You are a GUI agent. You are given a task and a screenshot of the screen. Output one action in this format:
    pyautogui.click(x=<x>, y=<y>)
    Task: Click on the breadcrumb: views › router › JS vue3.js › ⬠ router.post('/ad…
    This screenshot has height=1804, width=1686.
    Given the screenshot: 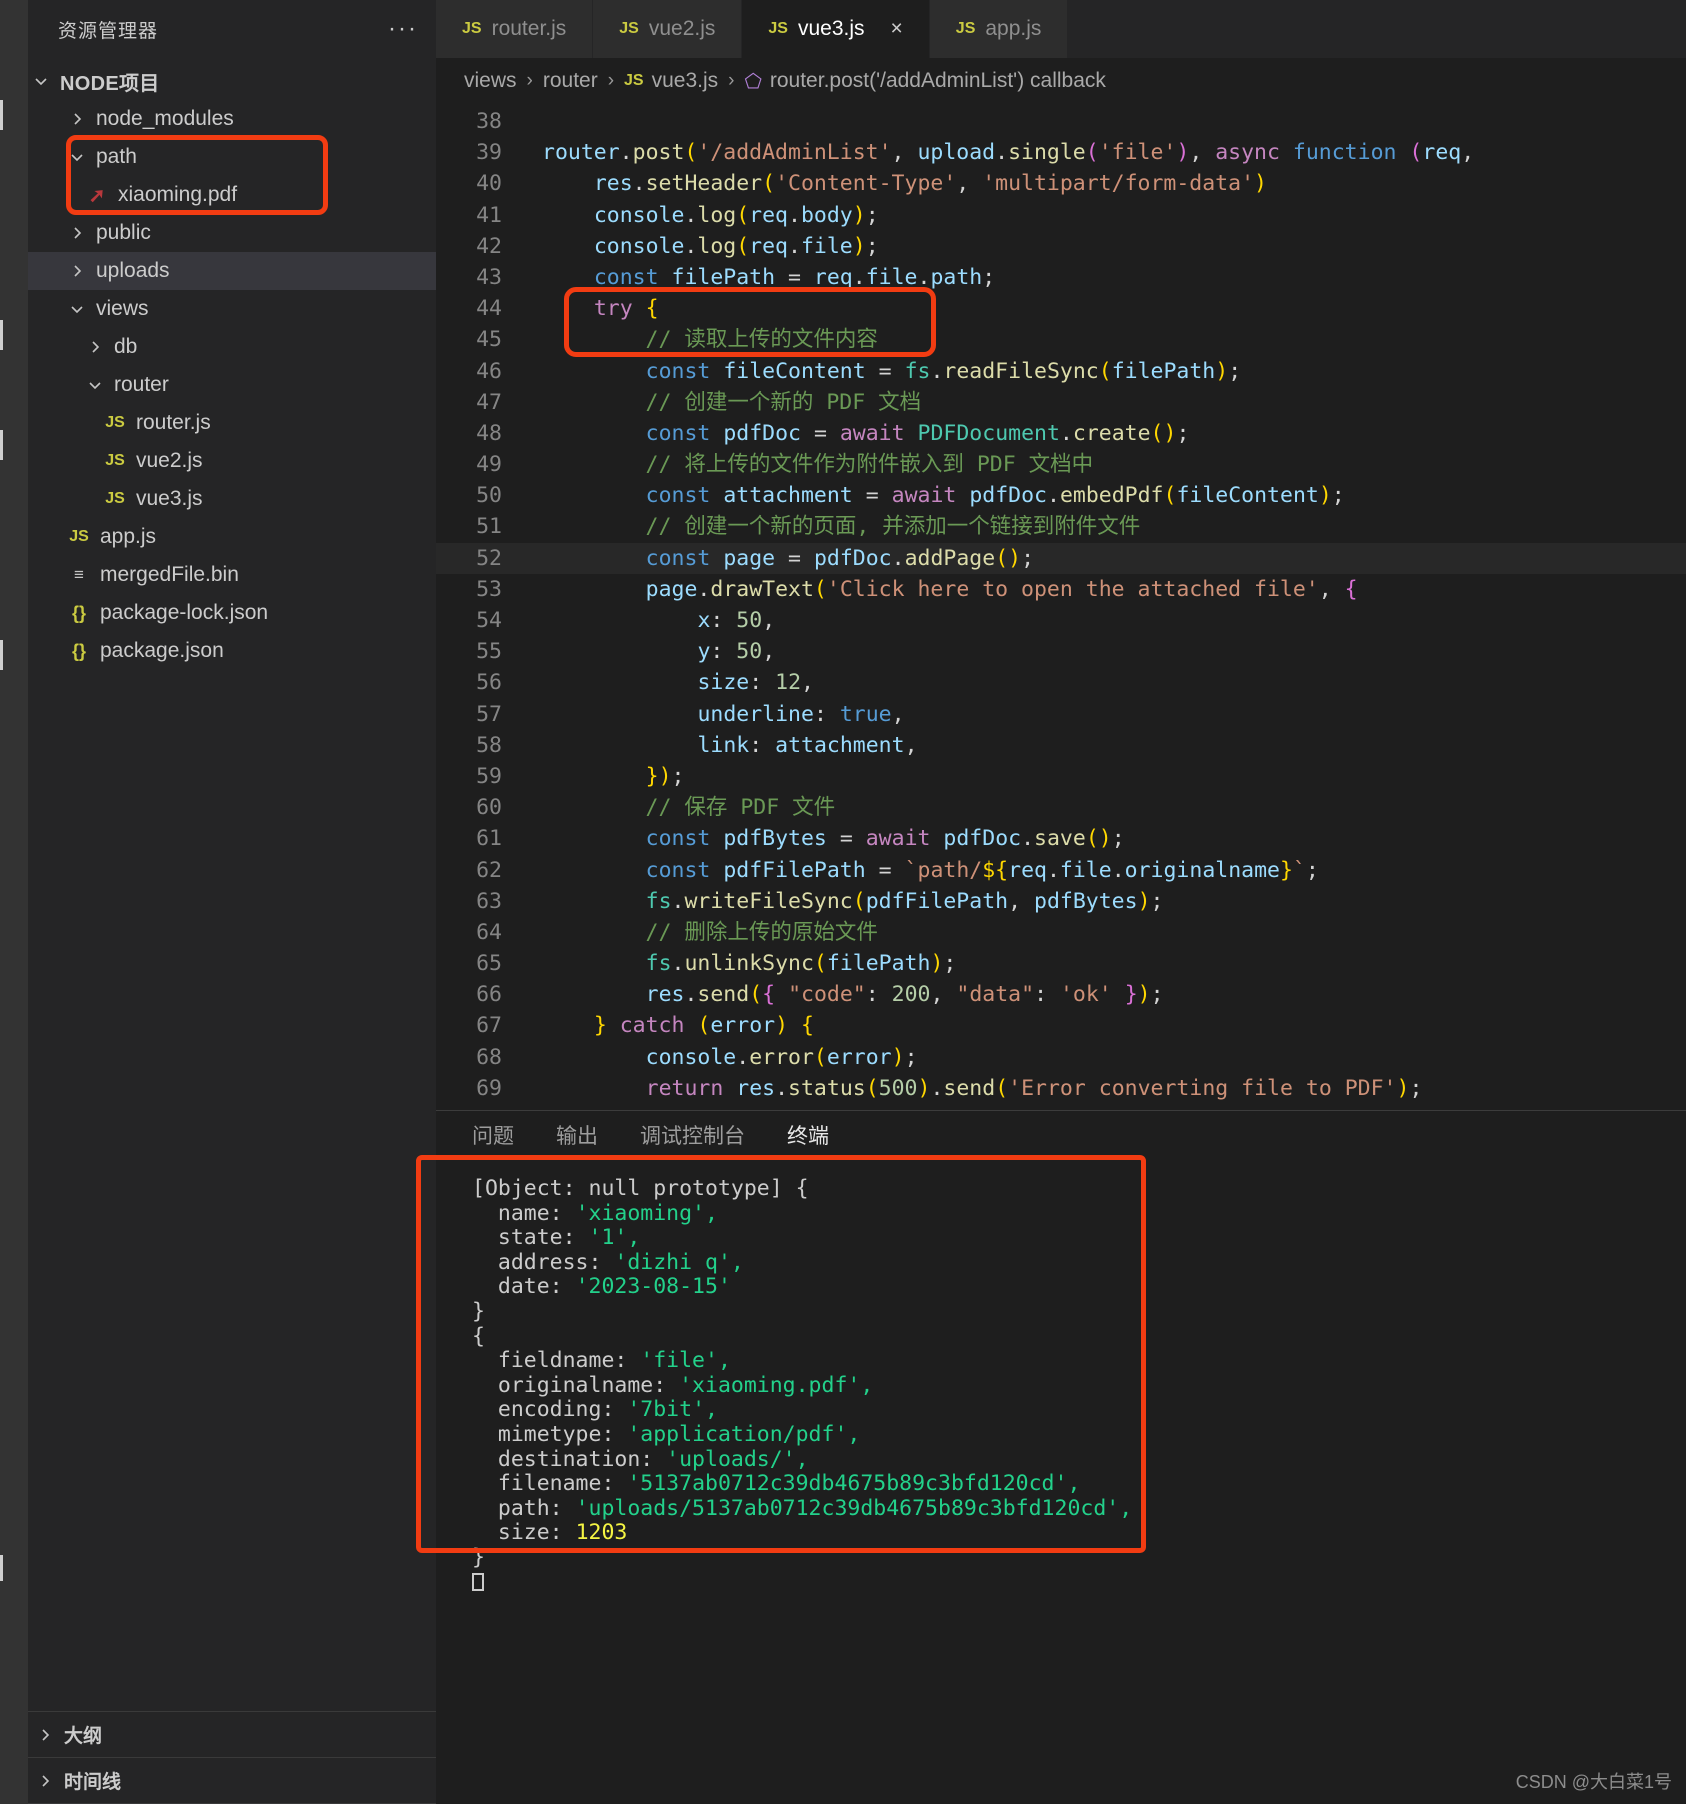 What is the action you would take?
    pyautogui.click(x=1061, y=81)
    